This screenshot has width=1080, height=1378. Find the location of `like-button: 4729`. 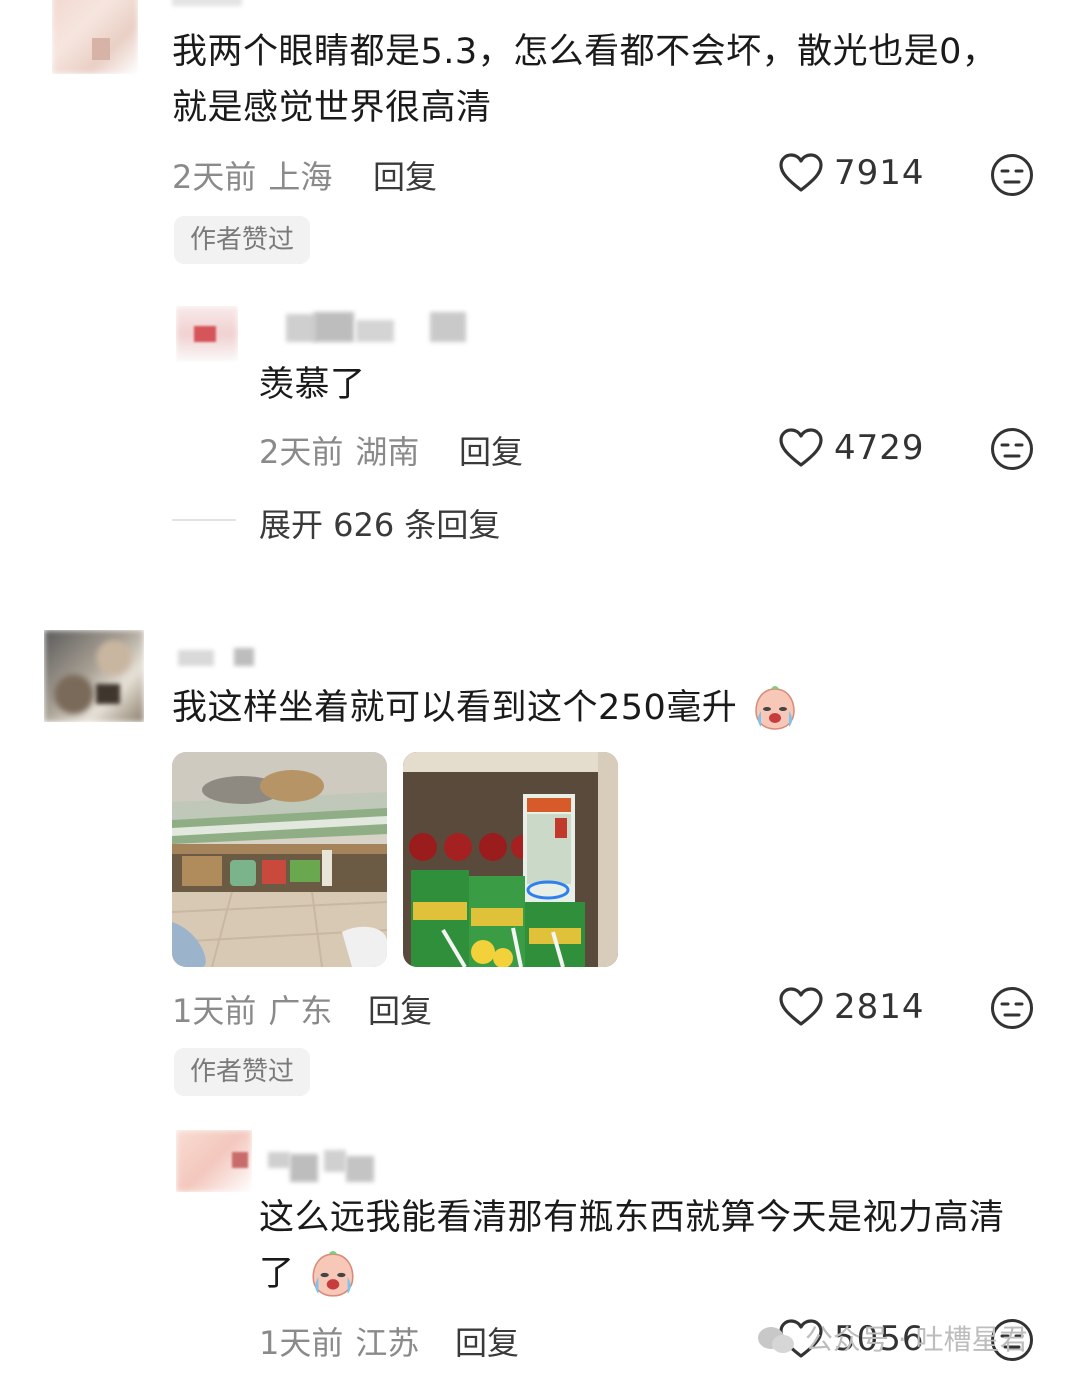

like-button: 4729 is located at coordinates (851, 448).